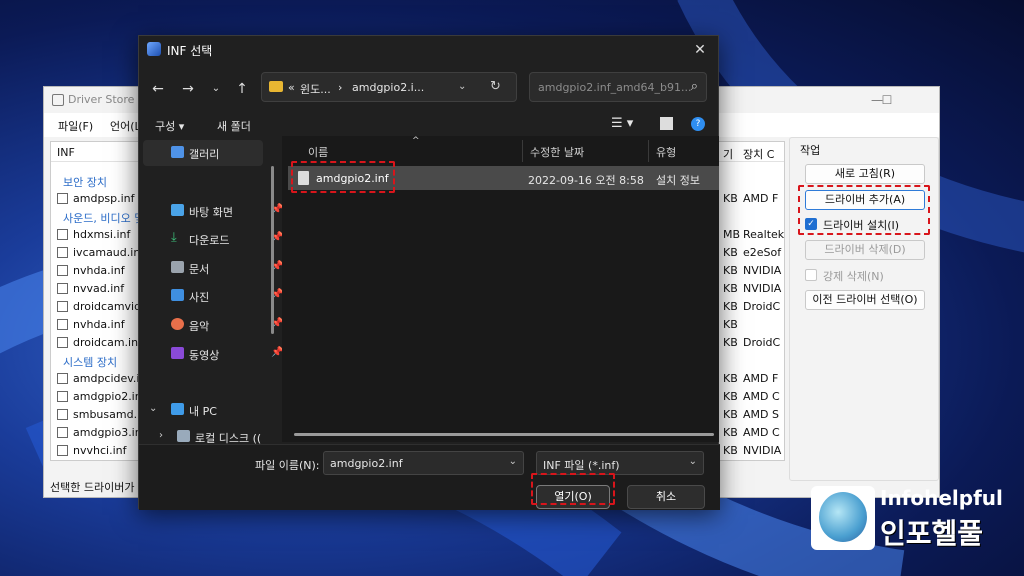  I want to click on document-icon, so click(177, 267).